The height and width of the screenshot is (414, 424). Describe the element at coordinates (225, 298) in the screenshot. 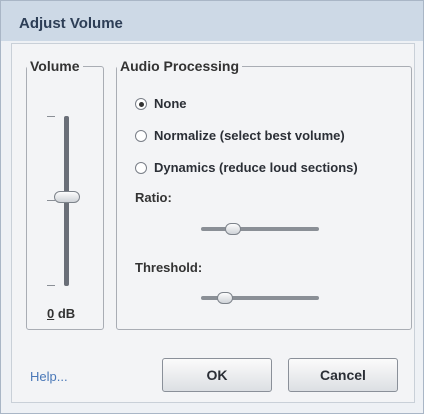

I see `threshold-slider-thumb` at that location.